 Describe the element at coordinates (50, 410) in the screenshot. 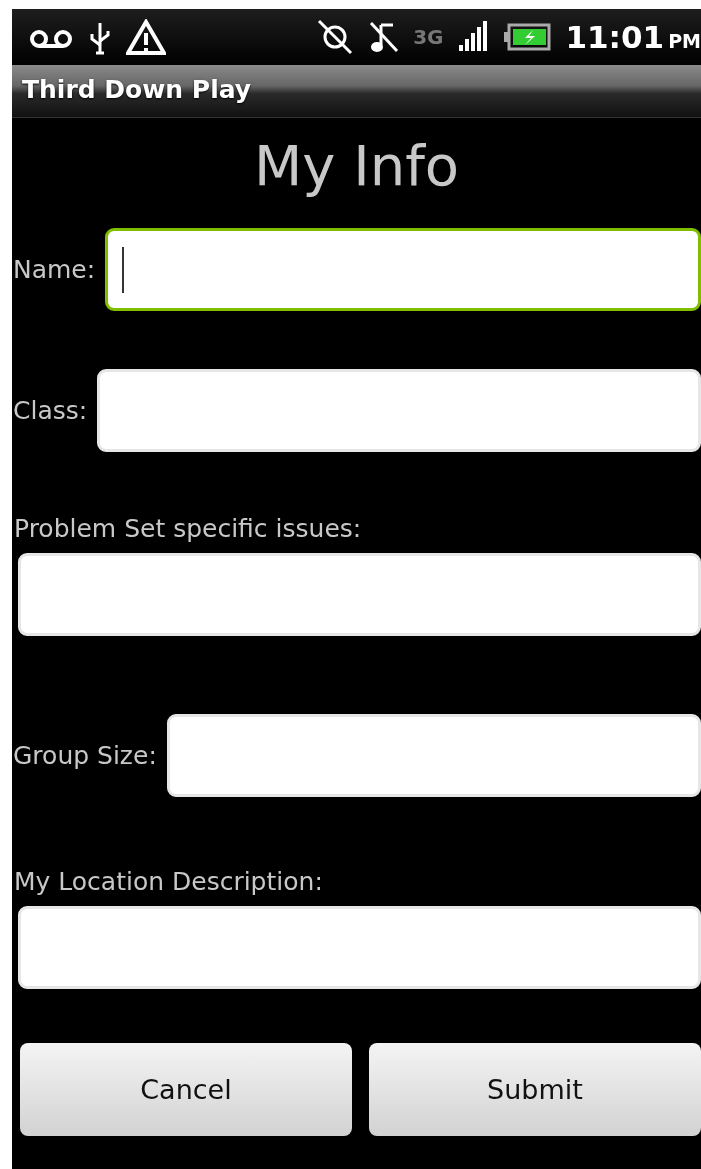

I see `field-label: Class:` at that location.